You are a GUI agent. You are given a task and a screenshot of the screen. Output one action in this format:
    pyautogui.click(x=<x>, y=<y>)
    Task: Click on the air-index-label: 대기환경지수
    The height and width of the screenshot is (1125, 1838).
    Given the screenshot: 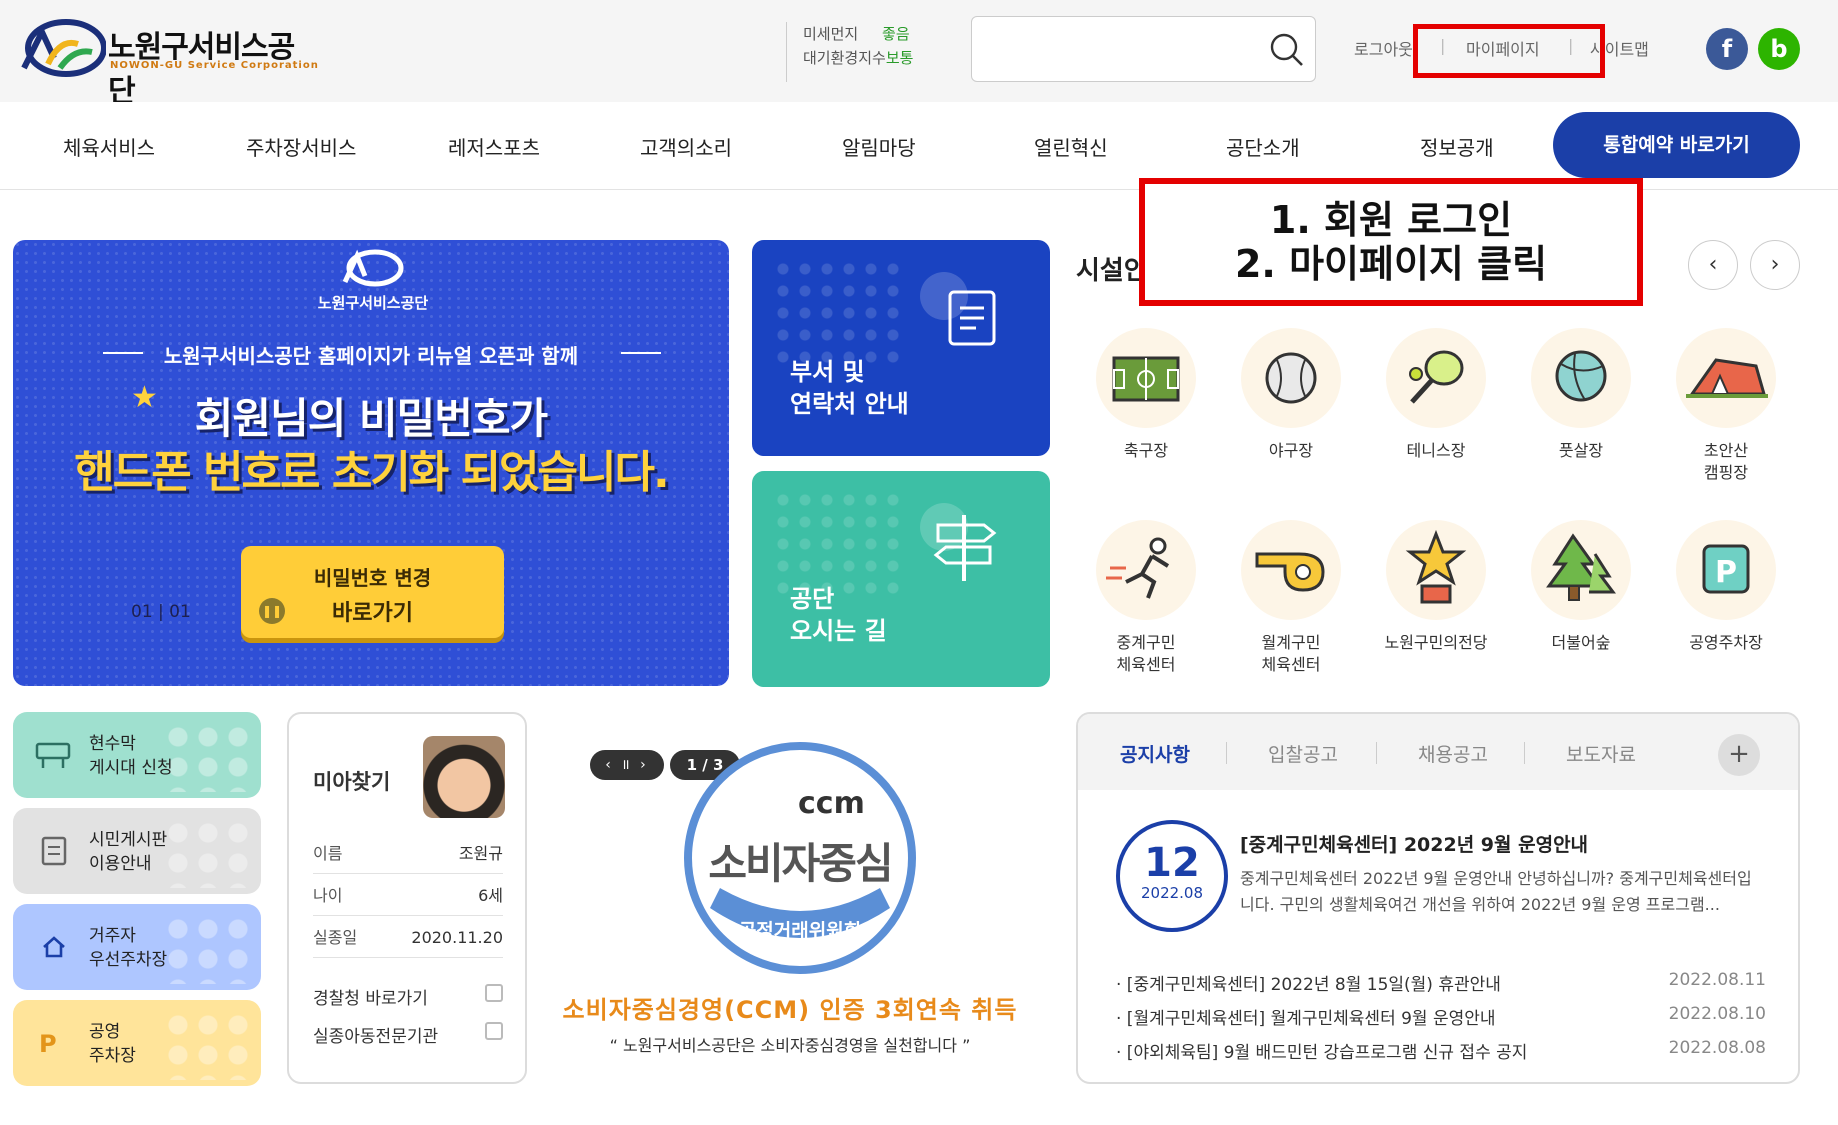 What is the action you would take?
    pyautogui.click(x=844, y=58)
    